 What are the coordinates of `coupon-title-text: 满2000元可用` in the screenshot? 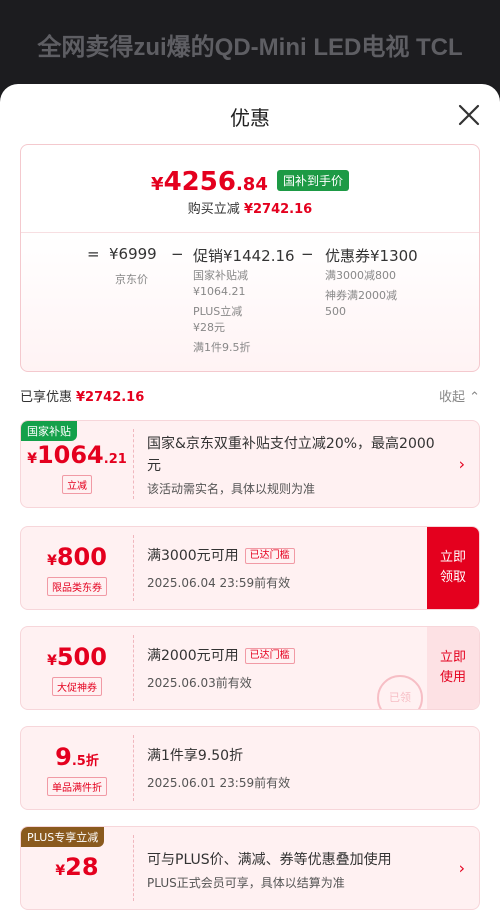 It's located at (193, 656).